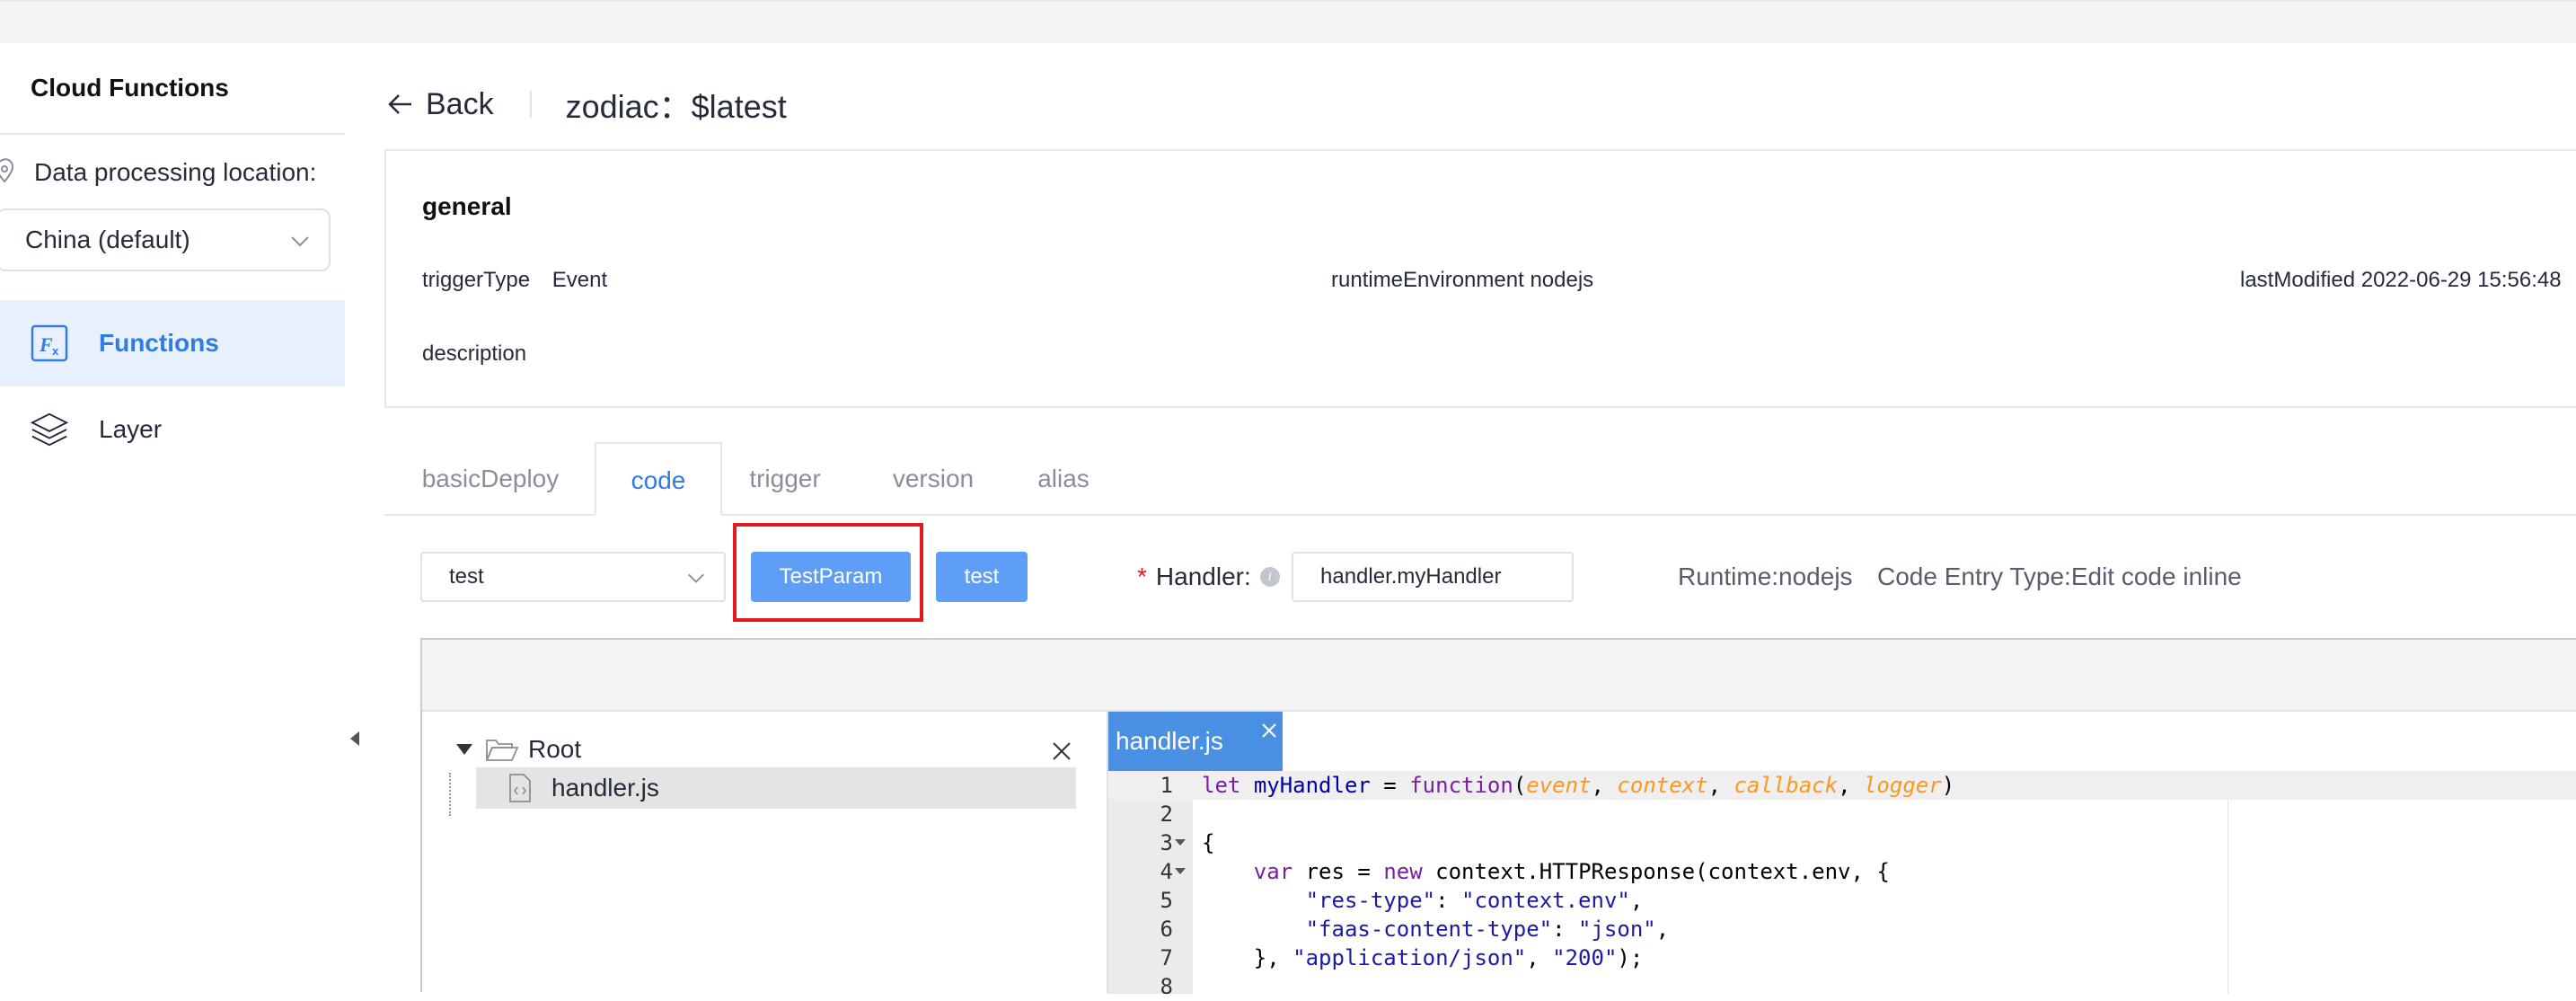 The image size is (2576, 1001). What do you see at coordinates (530, 104) in the screenshot?
I see `header-divider` at bounding box center [530, 104].